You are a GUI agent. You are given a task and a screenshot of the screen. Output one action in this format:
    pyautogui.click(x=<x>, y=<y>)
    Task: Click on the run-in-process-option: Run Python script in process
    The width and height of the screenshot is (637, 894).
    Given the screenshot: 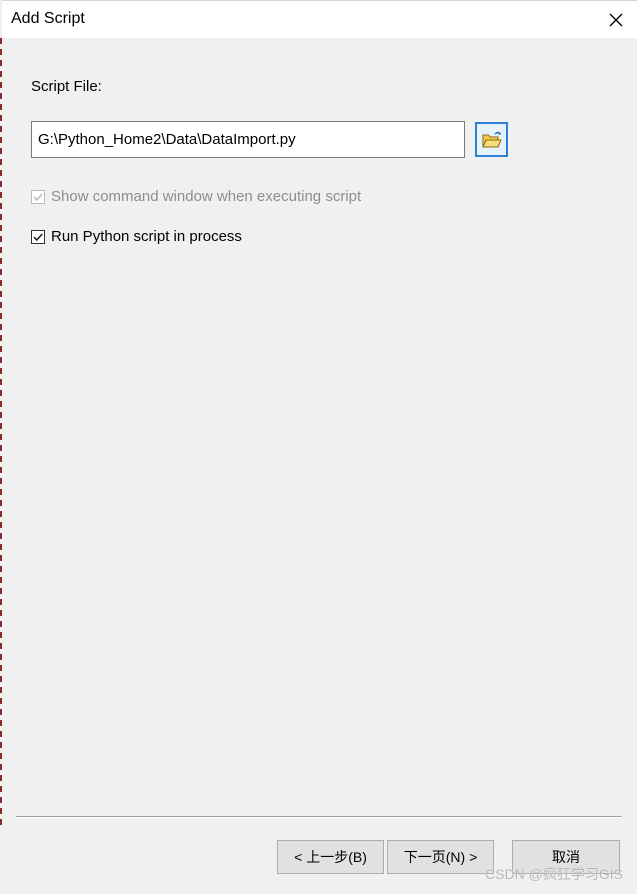 What is the action you would take?
    pyautogui.click(x=136, y=236)
    